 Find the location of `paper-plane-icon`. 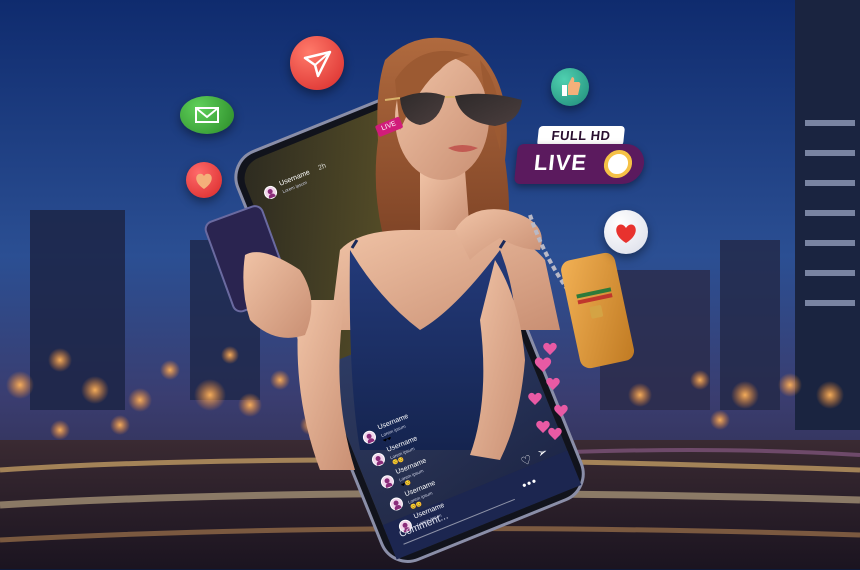

paper-plane-icon is located at coordinates (317, 64).